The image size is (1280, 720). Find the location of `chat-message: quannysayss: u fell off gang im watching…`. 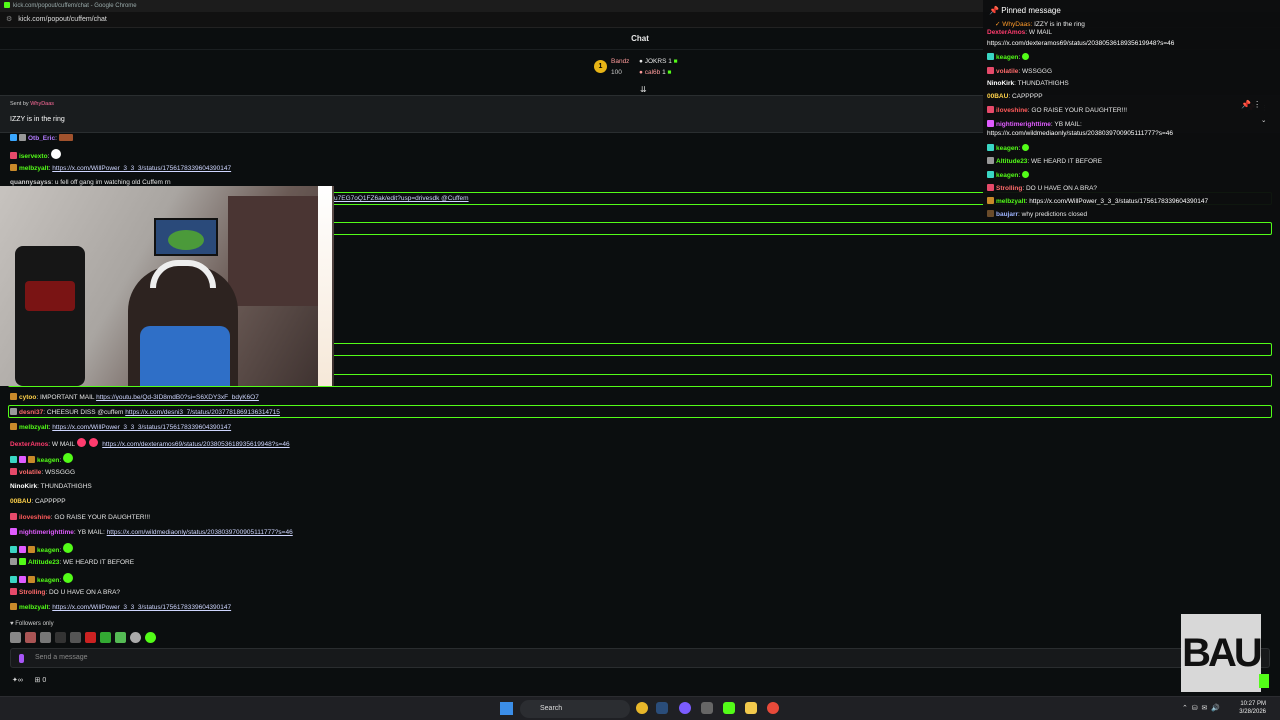

chat-message: quannysayss: u fell off gang im watching… is located at coordinates (90, 182).